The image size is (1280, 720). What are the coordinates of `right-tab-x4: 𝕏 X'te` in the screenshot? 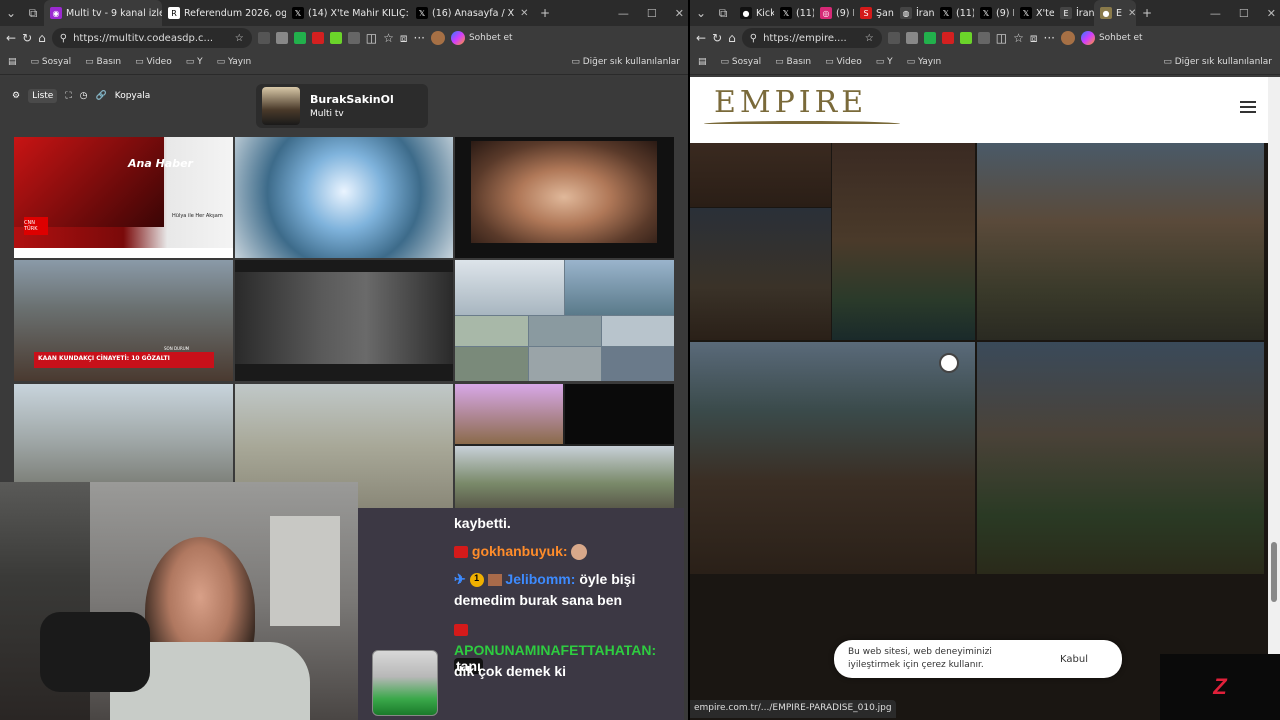 It's located at (1034, 13).